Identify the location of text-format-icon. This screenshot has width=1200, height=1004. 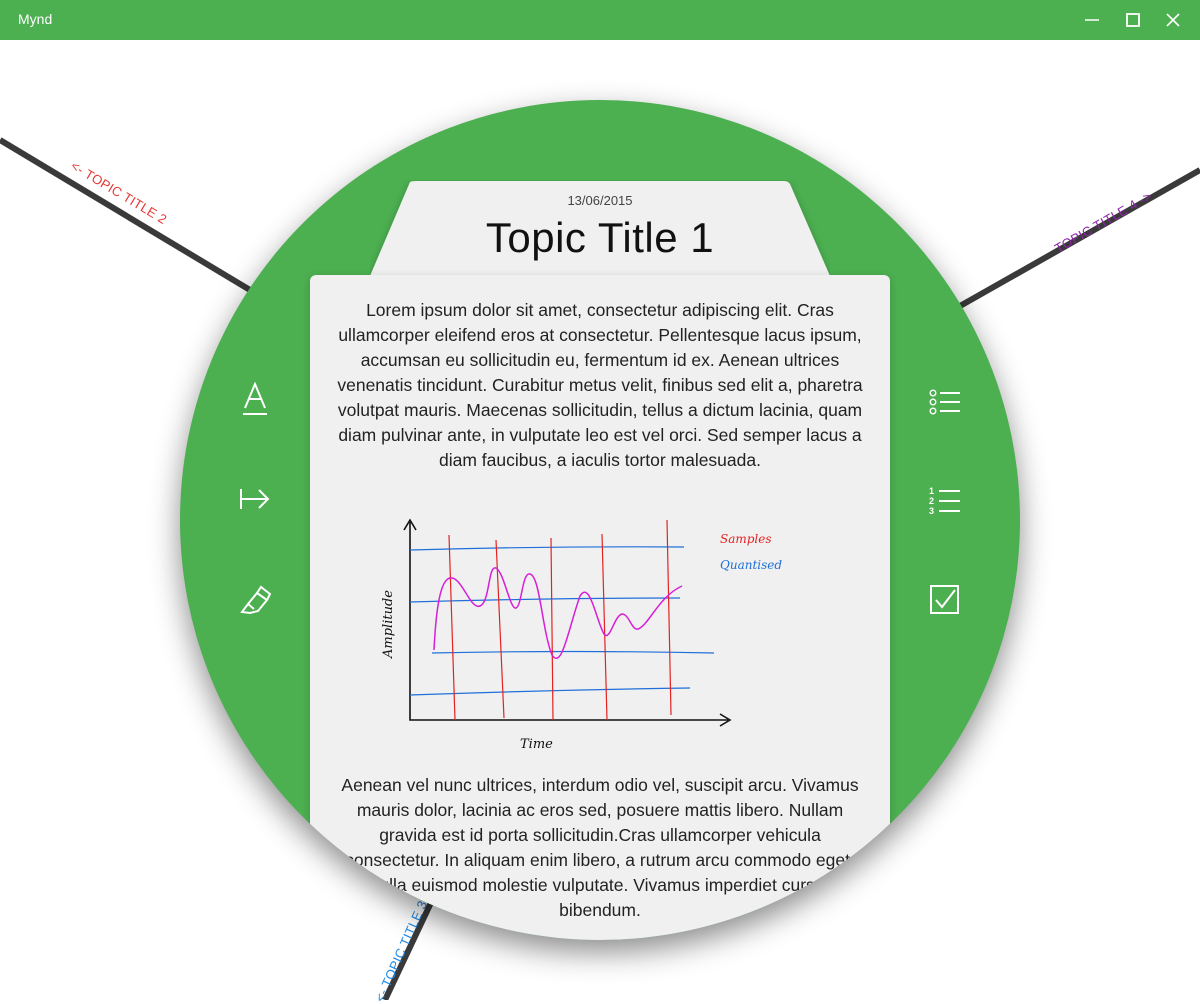
(255, 399).